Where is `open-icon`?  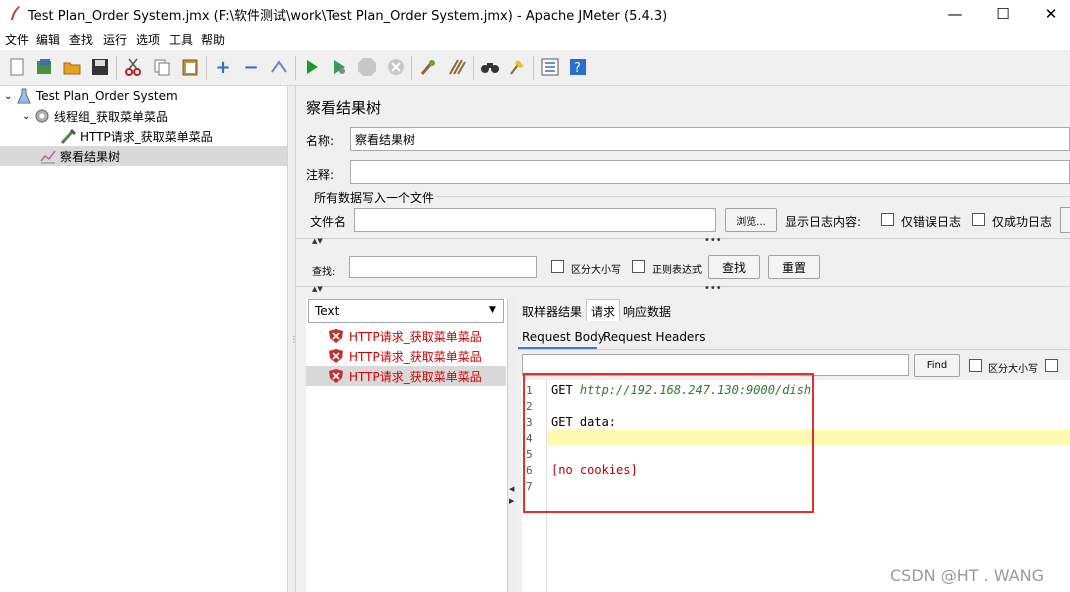 open-icon is located at coordinates (72, 67).